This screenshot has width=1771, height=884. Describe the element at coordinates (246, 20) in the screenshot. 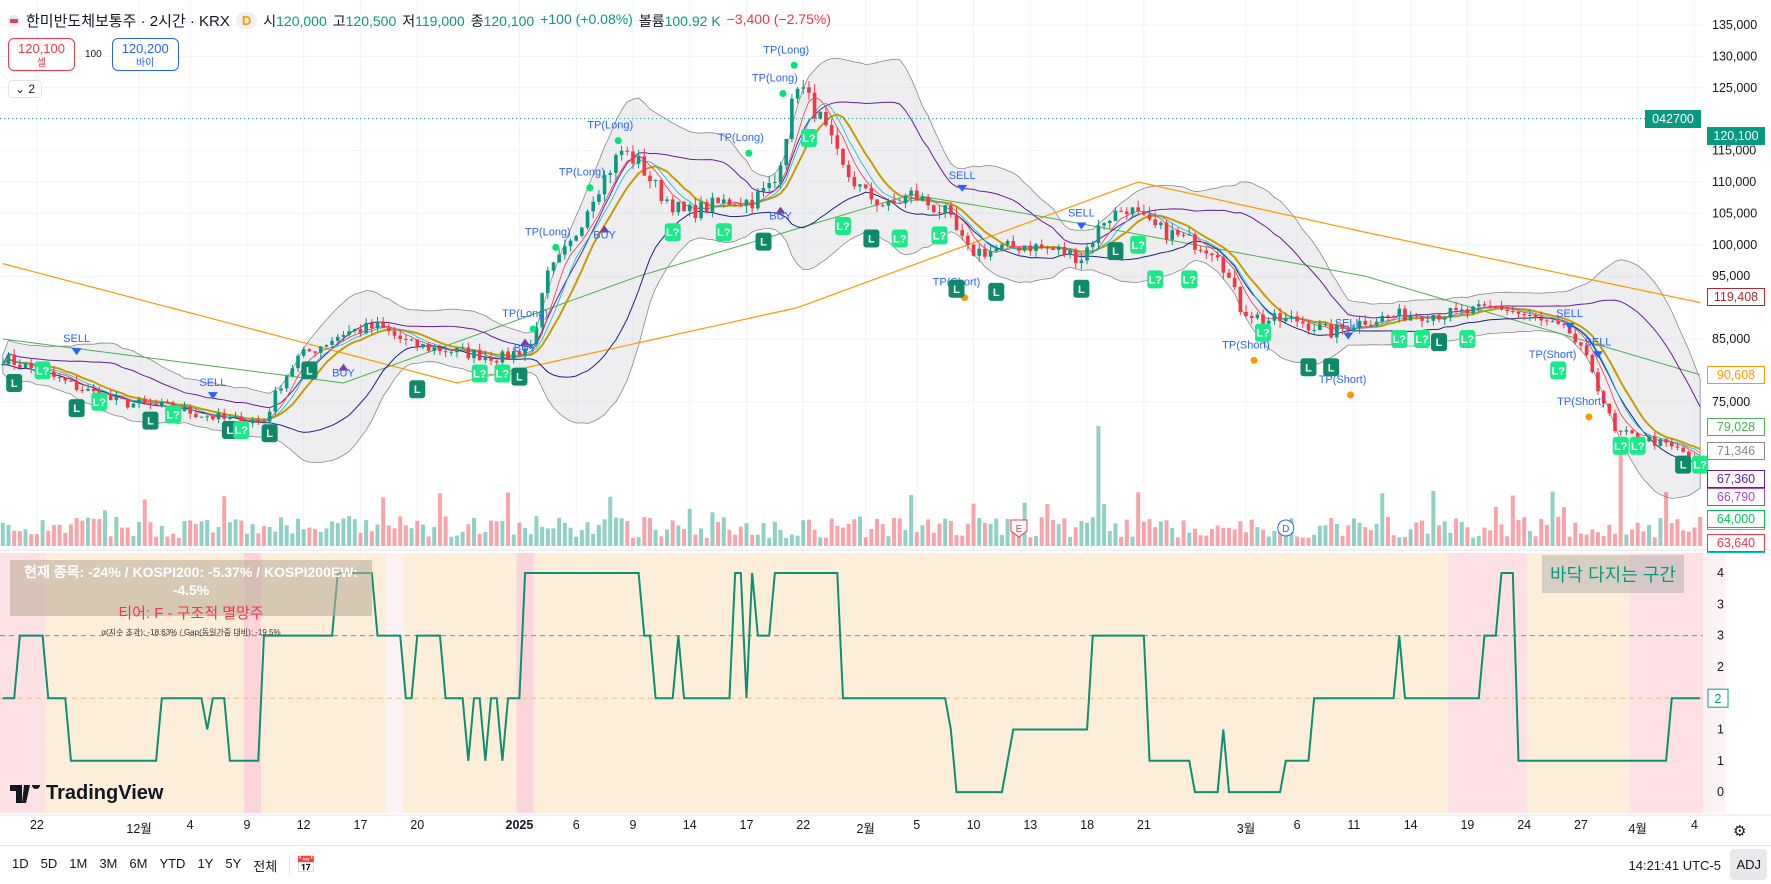

I see `session-badge: D` at that location.